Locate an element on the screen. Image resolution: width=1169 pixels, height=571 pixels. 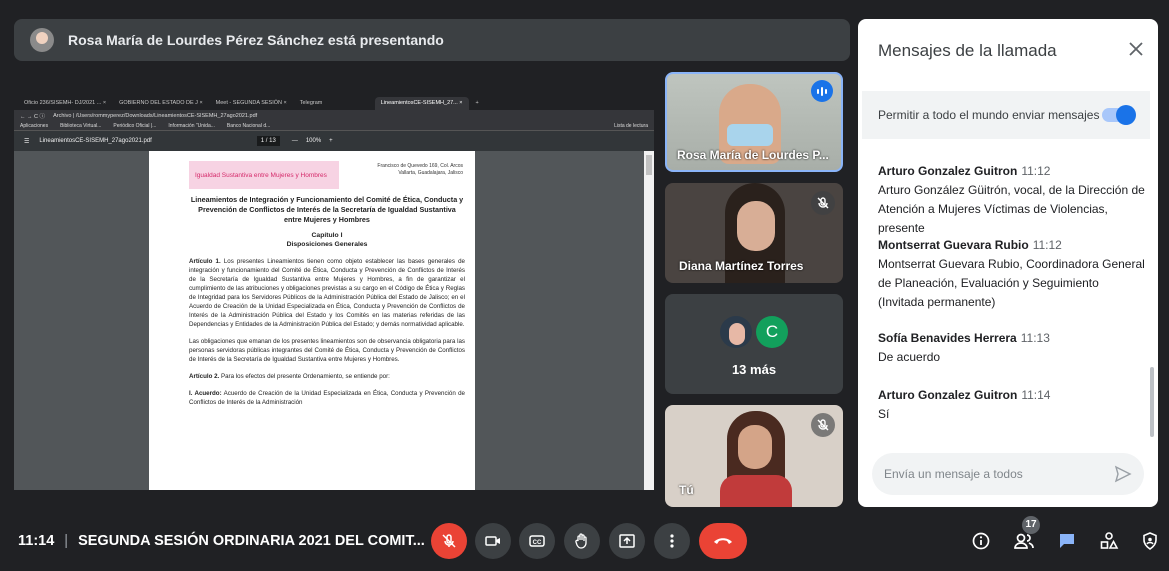
camera-icon is located at coordinates (492, 541).